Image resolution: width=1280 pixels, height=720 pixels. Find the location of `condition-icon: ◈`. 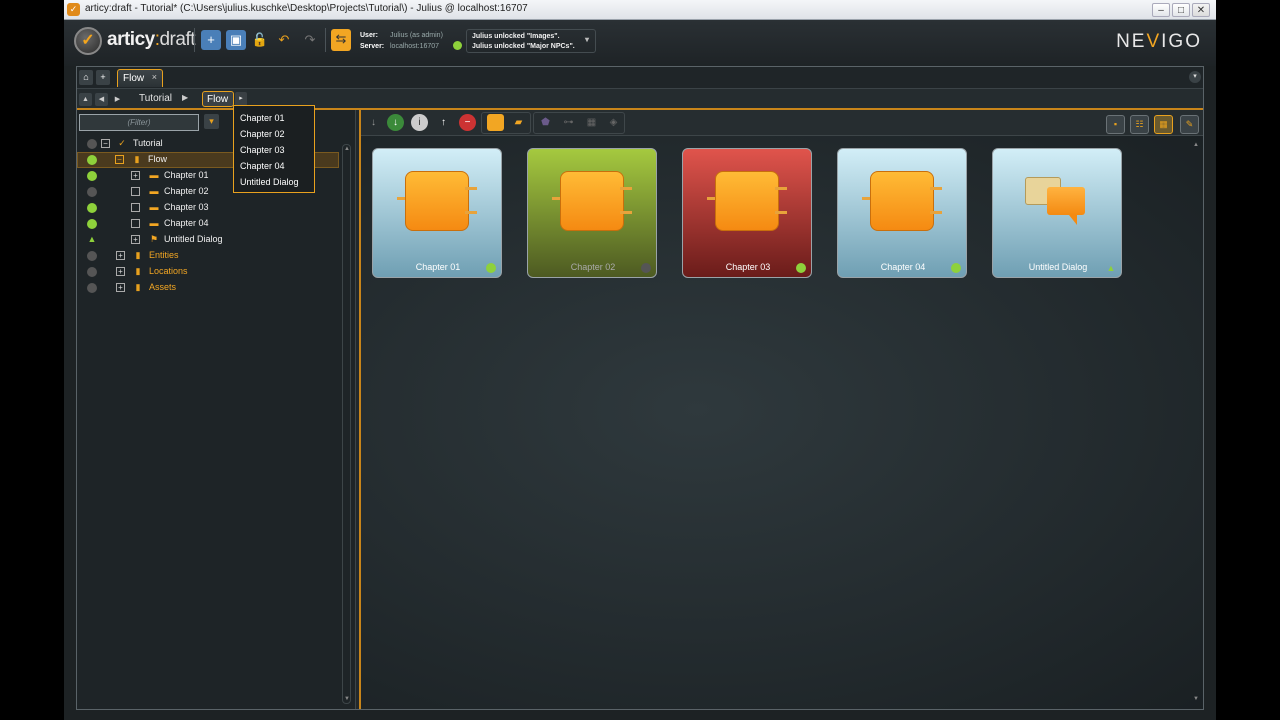

condition-icon: ◈ is located at coordinates (613, 122).